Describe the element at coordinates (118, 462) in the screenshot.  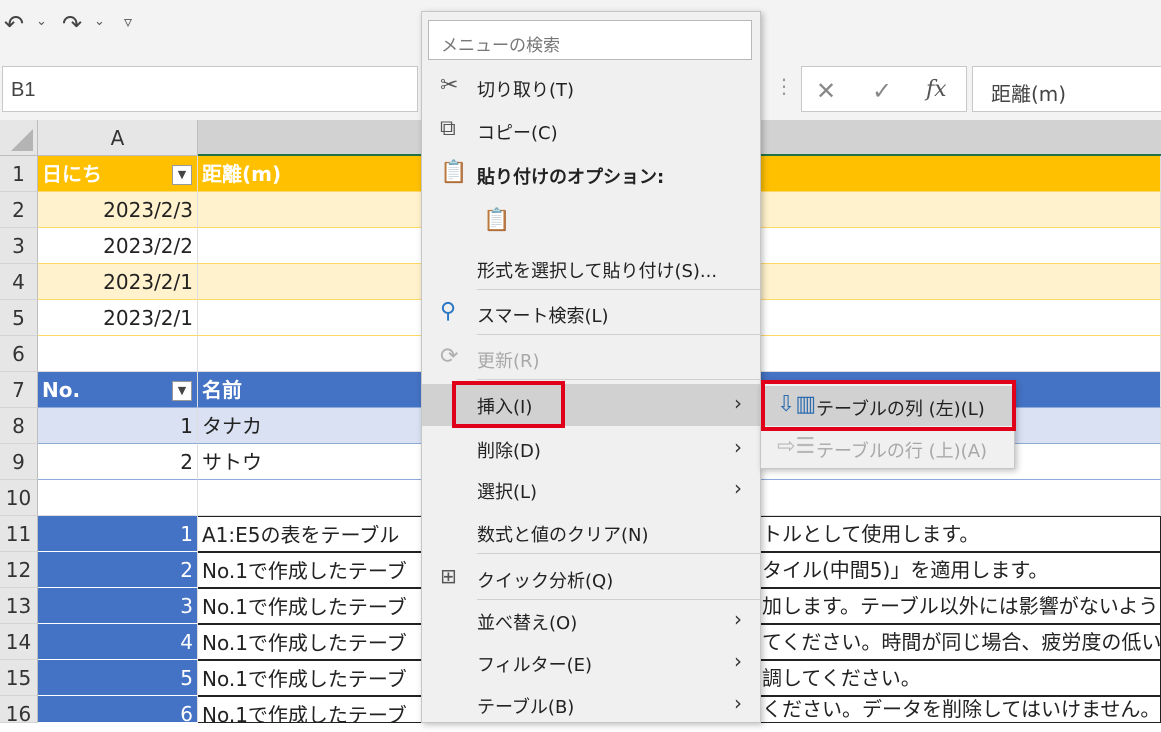
I see `table2-no-cell: 2` at that location.